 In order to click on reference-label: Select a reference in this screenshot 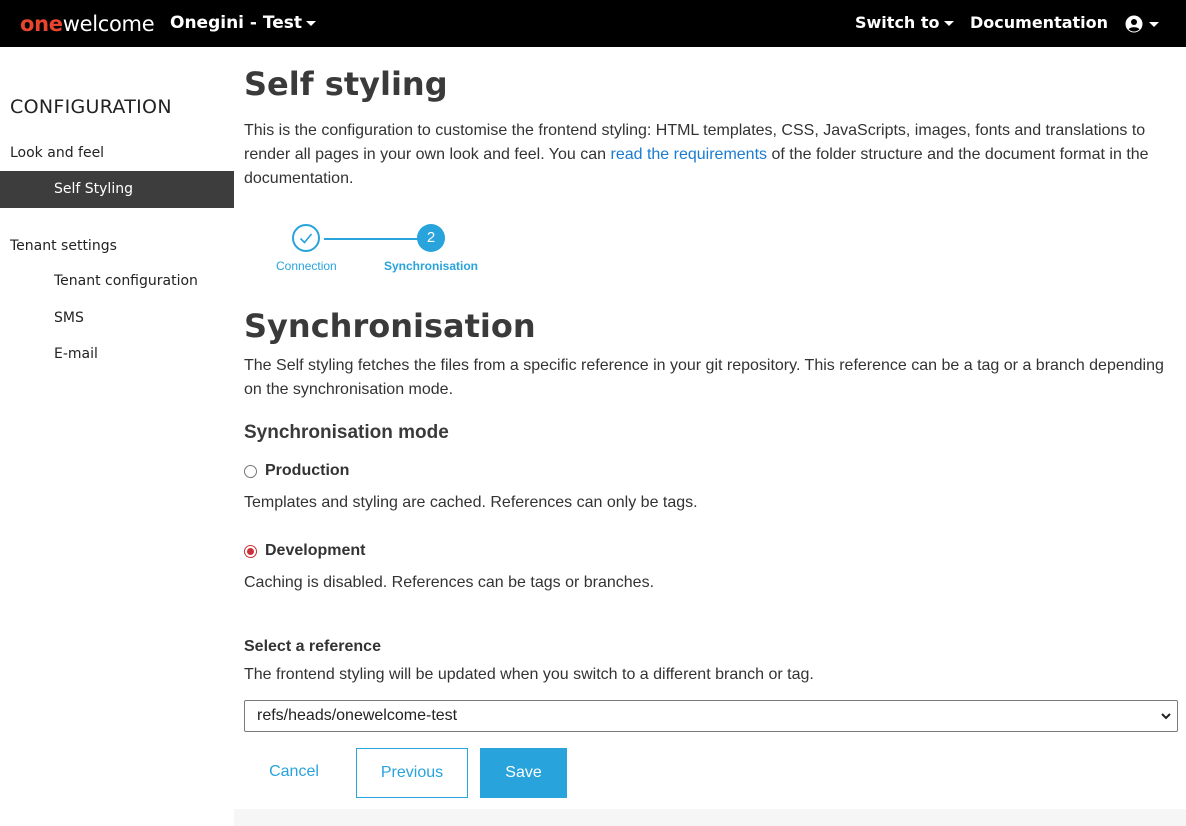, I will do `click(312, 646)`.